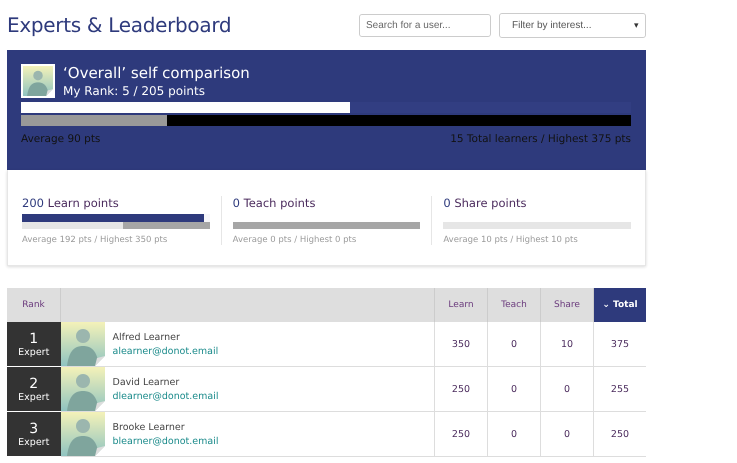 This screenshot has height=463, width=737. I want to click on points-title: 0 Share points, so click(485, 203).